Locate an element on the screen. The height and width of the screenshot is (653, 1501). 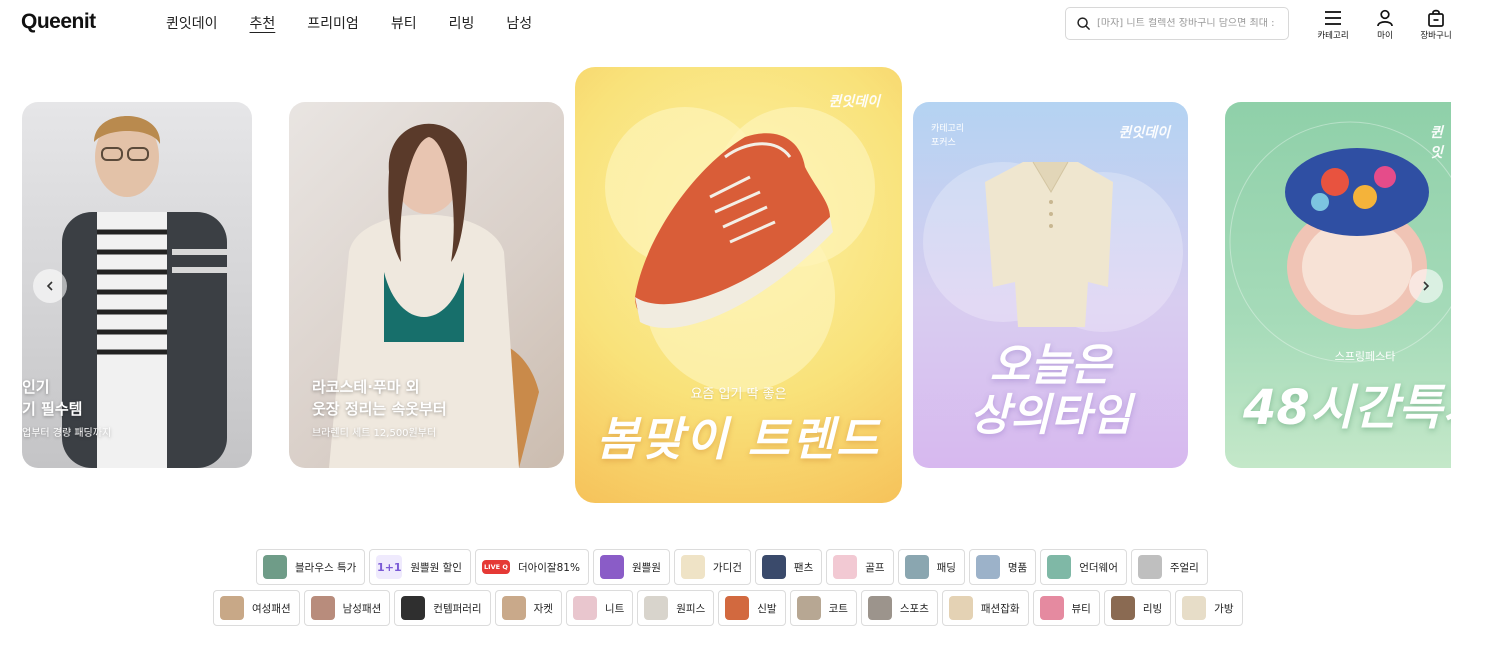
beauty-icon is located at coordinates (1051, 608).